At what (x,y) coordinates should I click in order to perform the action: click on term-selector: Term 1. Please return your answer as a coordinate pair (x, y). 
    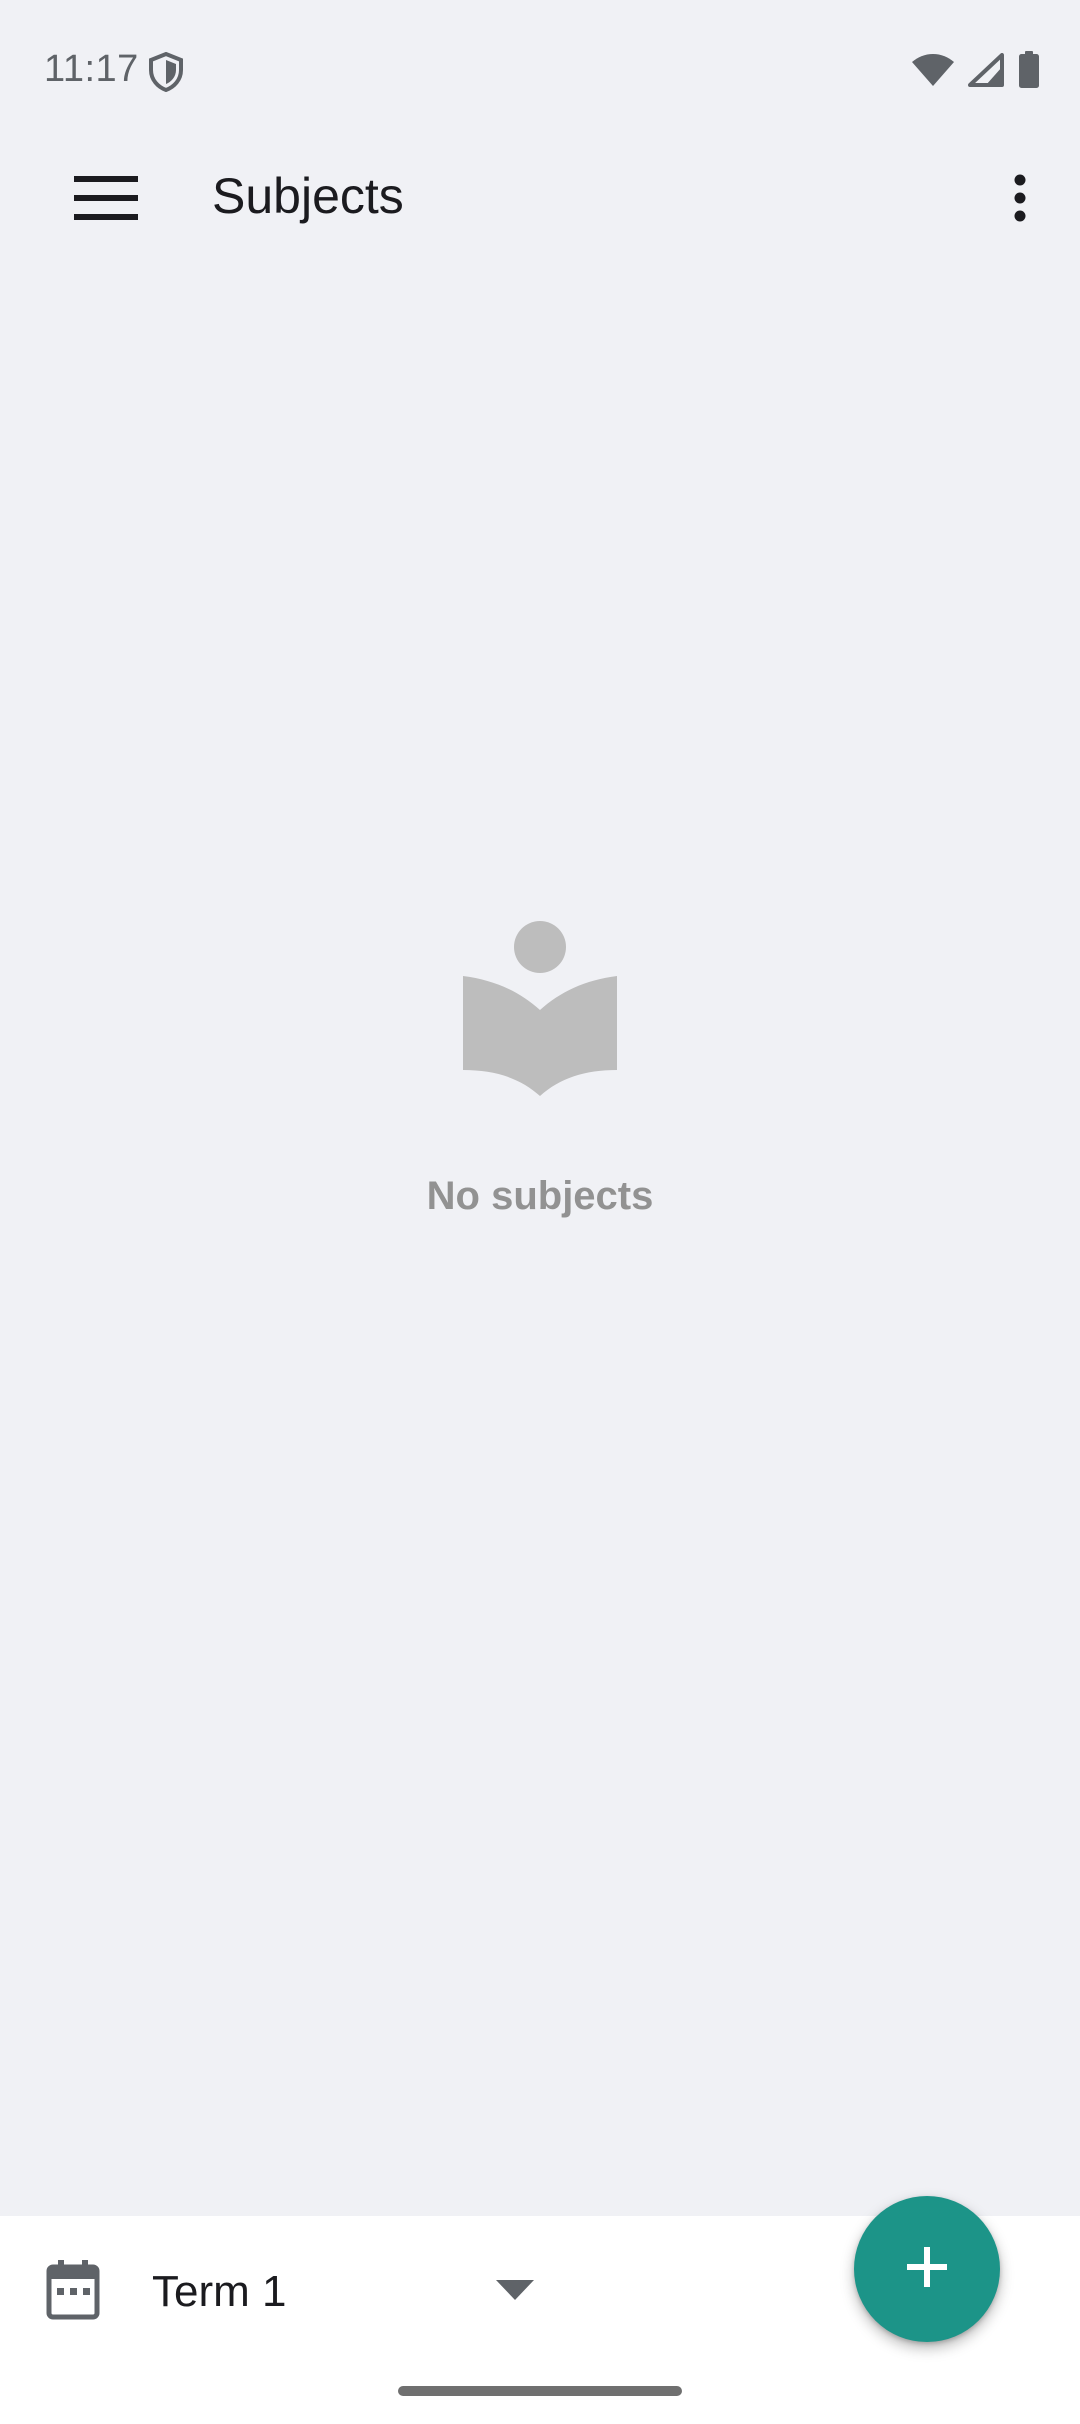
    Looking at the image, I should click on (280, 2291).